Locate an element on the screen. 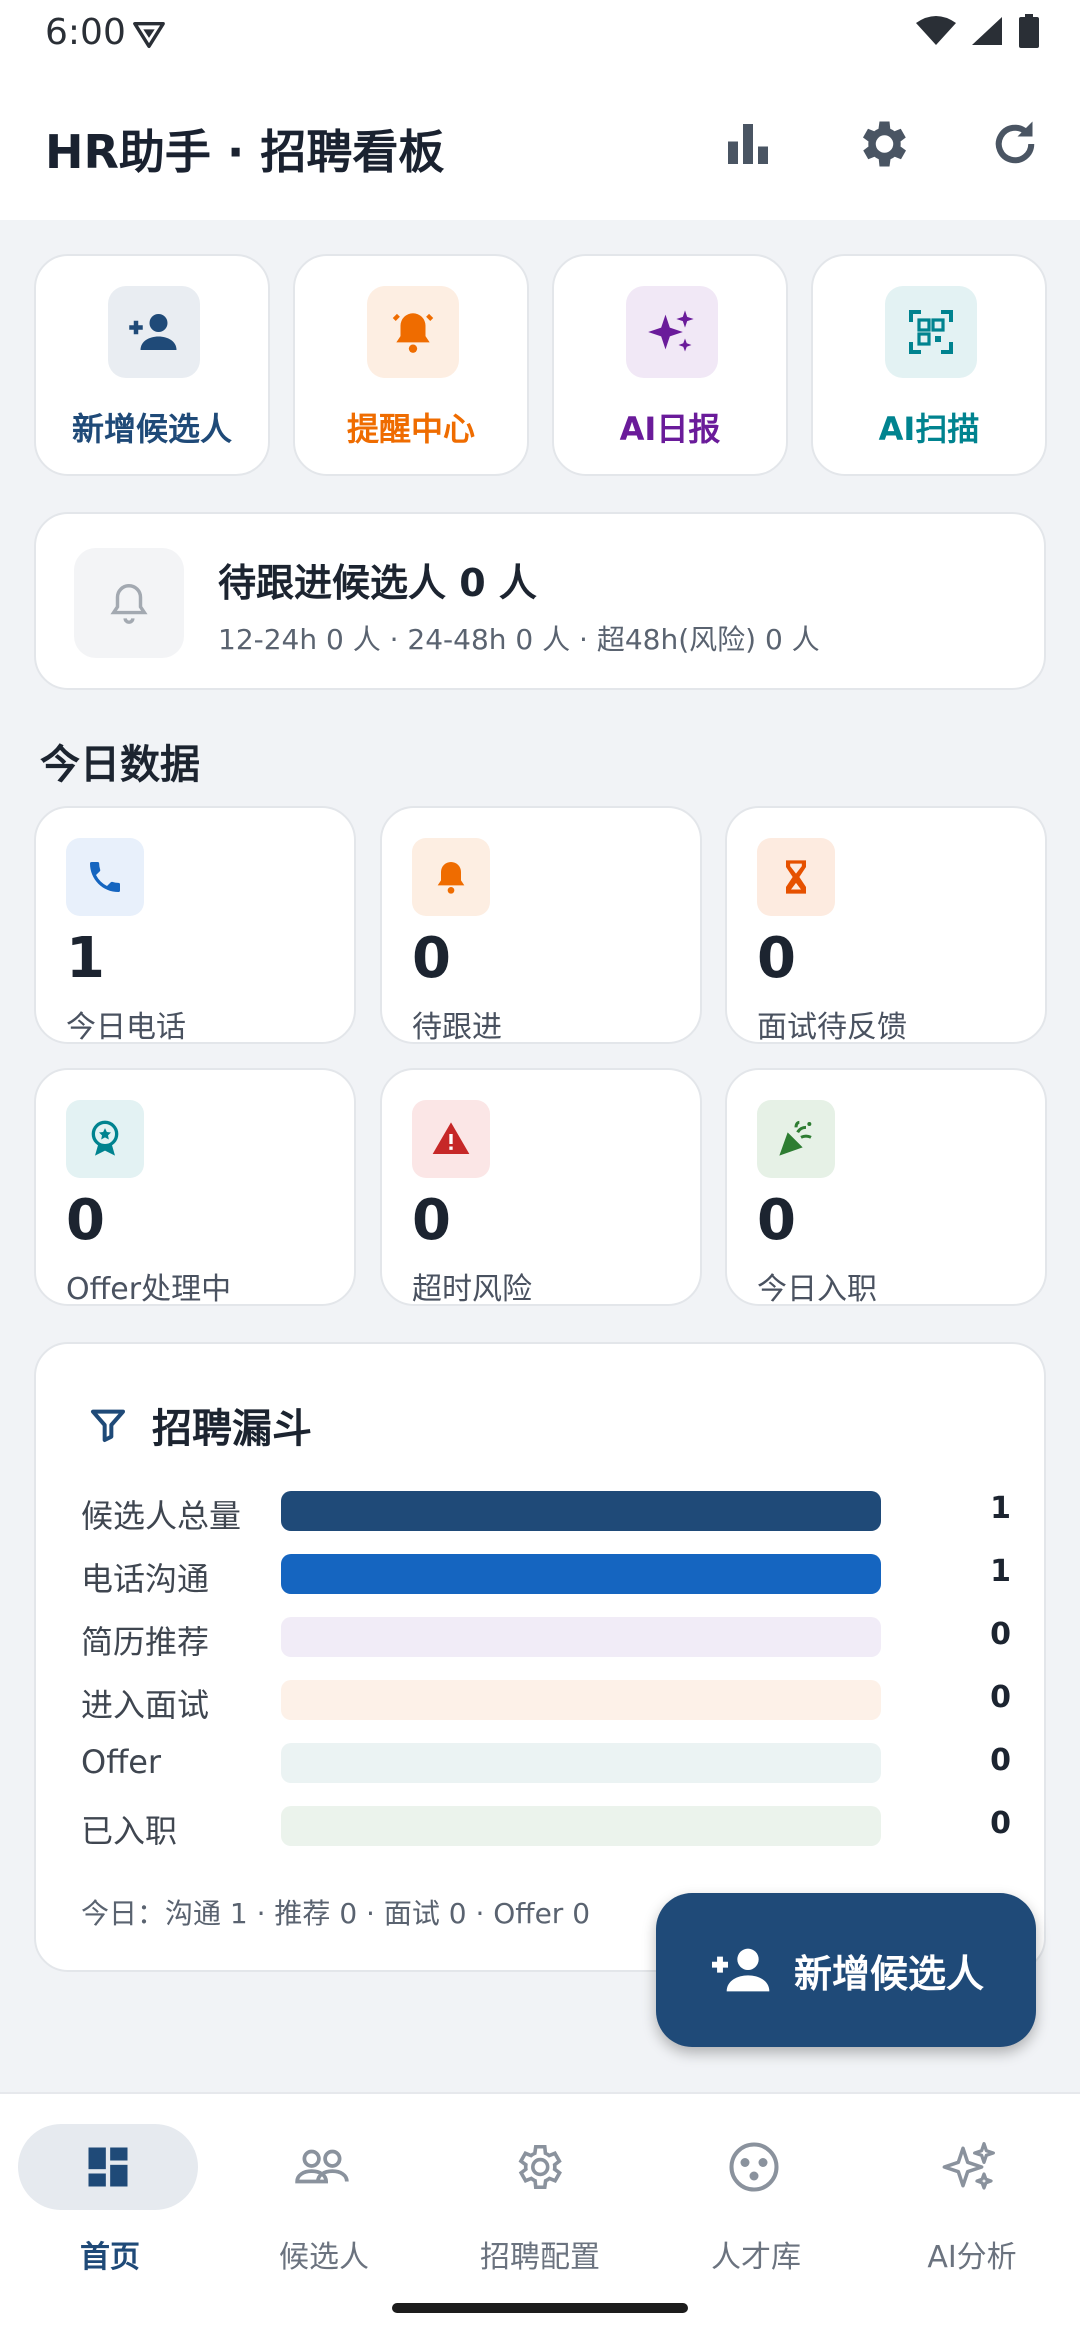  people-icon is located at coordinates (322, 2166).